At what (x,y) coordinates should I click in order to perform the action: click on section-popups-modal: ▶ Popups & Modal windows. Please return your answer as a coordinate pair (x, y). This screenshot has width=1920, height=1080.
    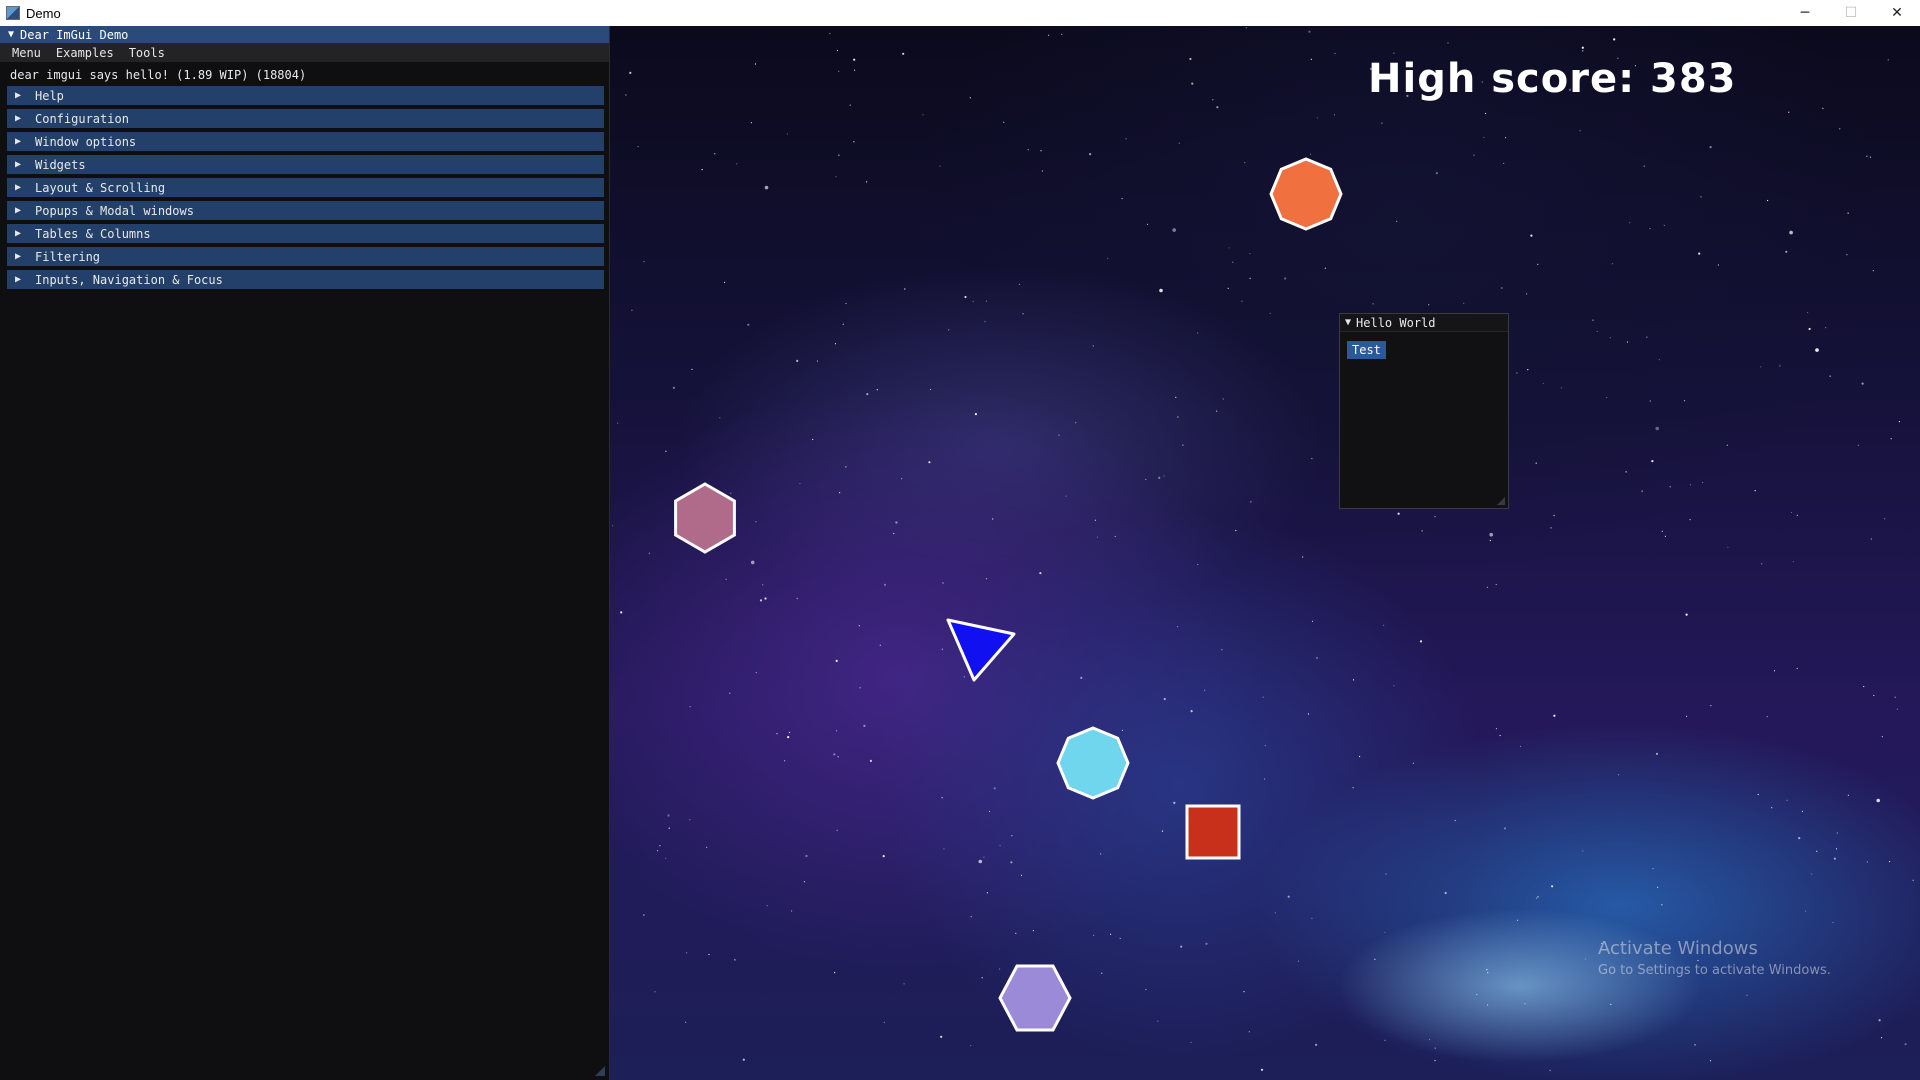
    Looking at the image, I should click on (305, 210).